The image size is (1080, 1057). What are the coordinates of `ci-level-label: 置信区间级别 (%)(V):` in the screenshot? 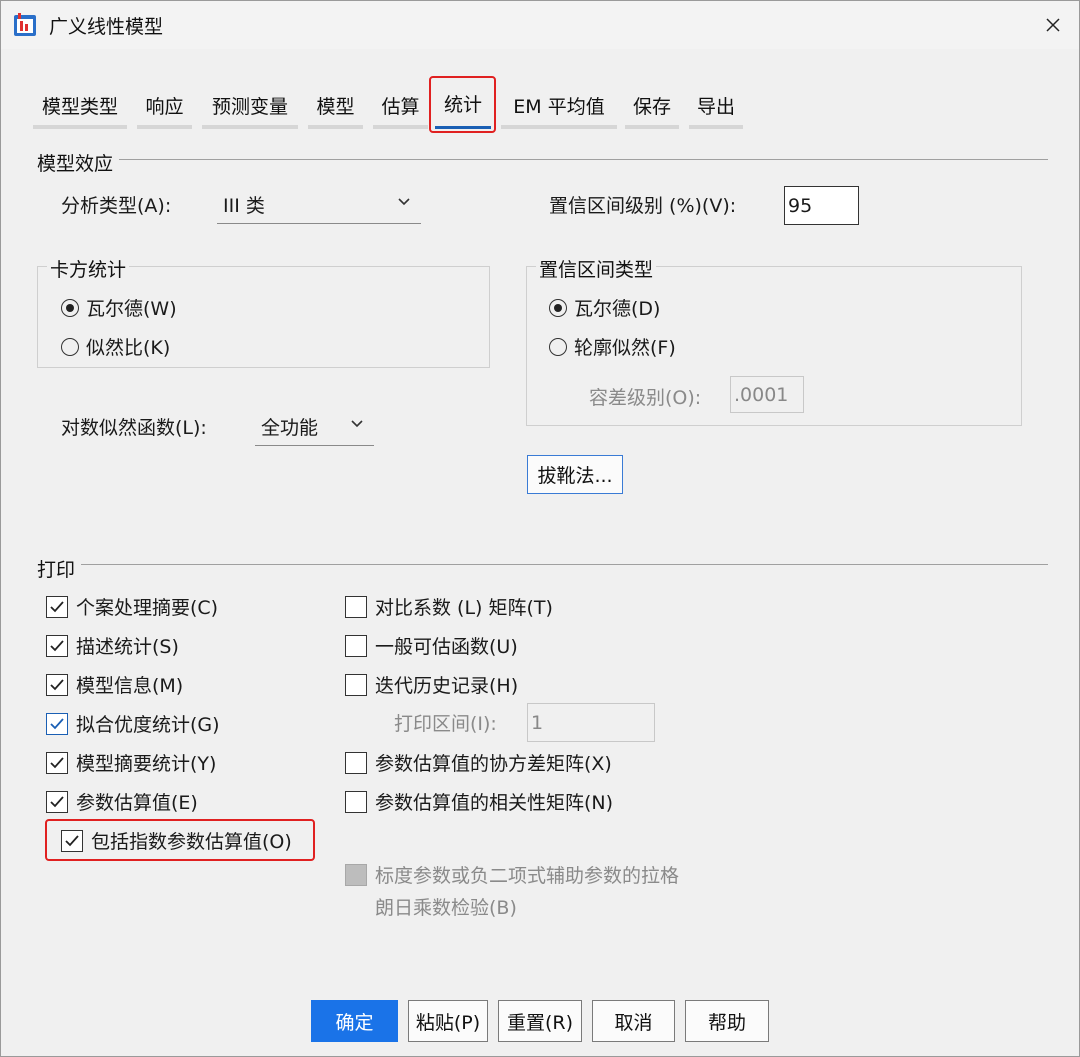 It's located at (643, 206).